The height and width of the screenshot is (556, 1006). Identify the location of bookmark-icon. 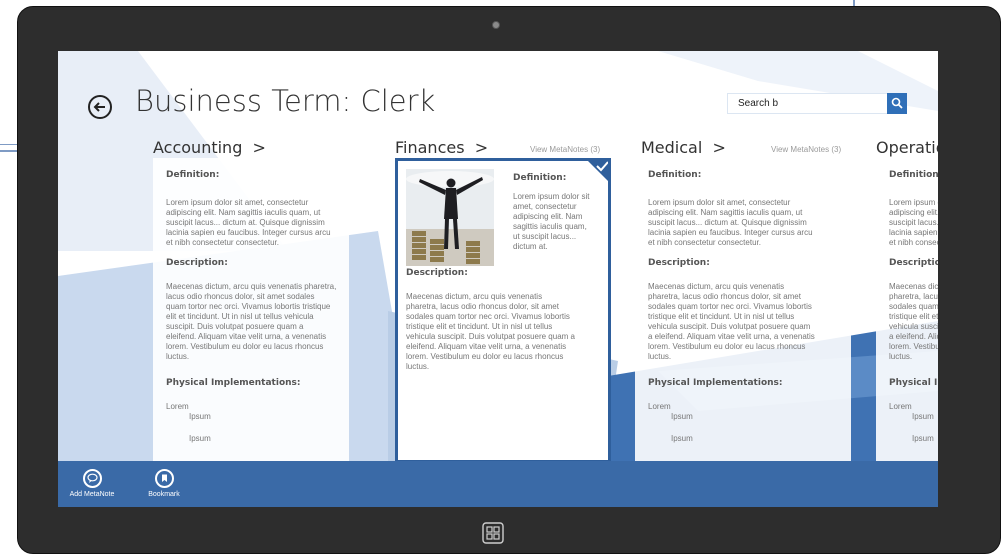
(164, 478).